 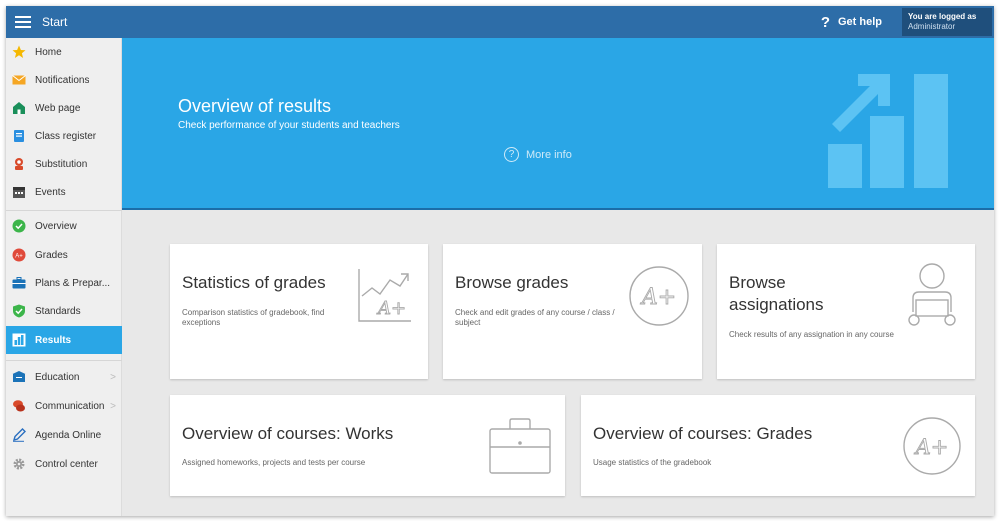 I want to click on help-label: Get help, so click(x=859, y=22).